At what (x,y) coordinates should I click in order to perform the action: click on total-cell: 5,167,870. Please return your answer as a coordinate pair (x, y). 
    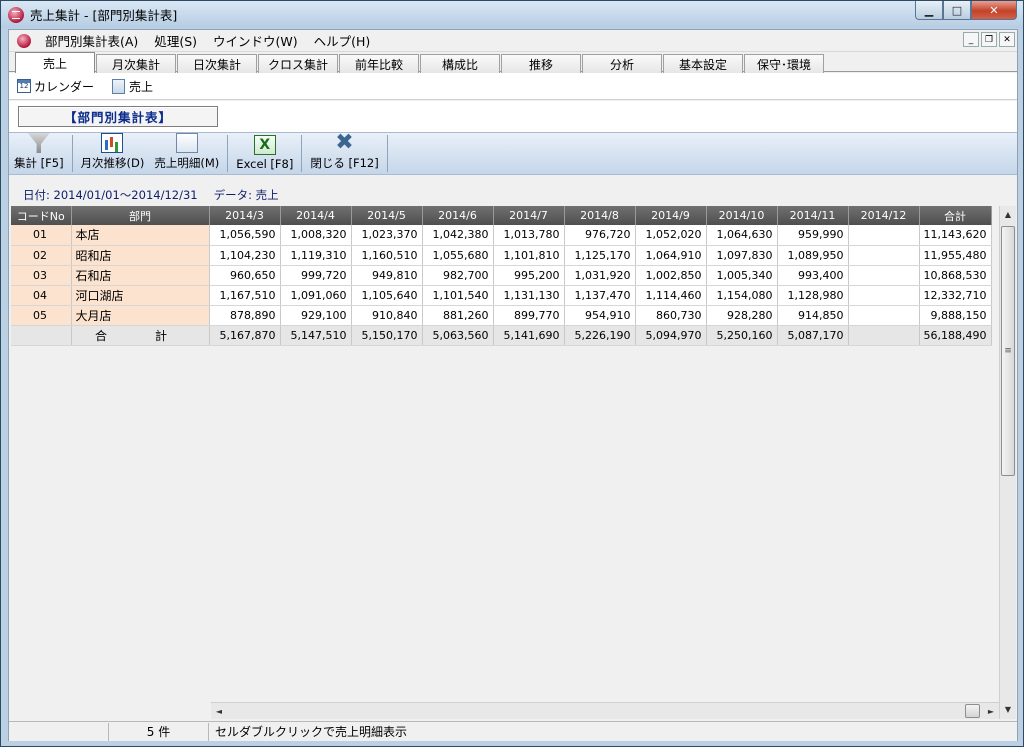
    Looking at the image, I should click on (245, 335).